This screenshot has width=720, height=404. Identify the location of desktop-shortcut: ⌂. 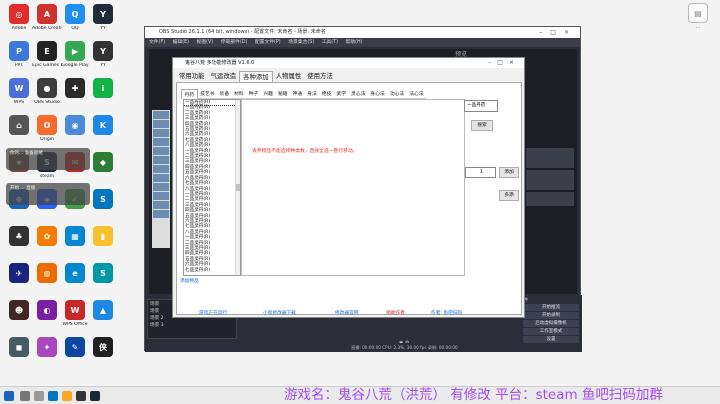
(19, 126).